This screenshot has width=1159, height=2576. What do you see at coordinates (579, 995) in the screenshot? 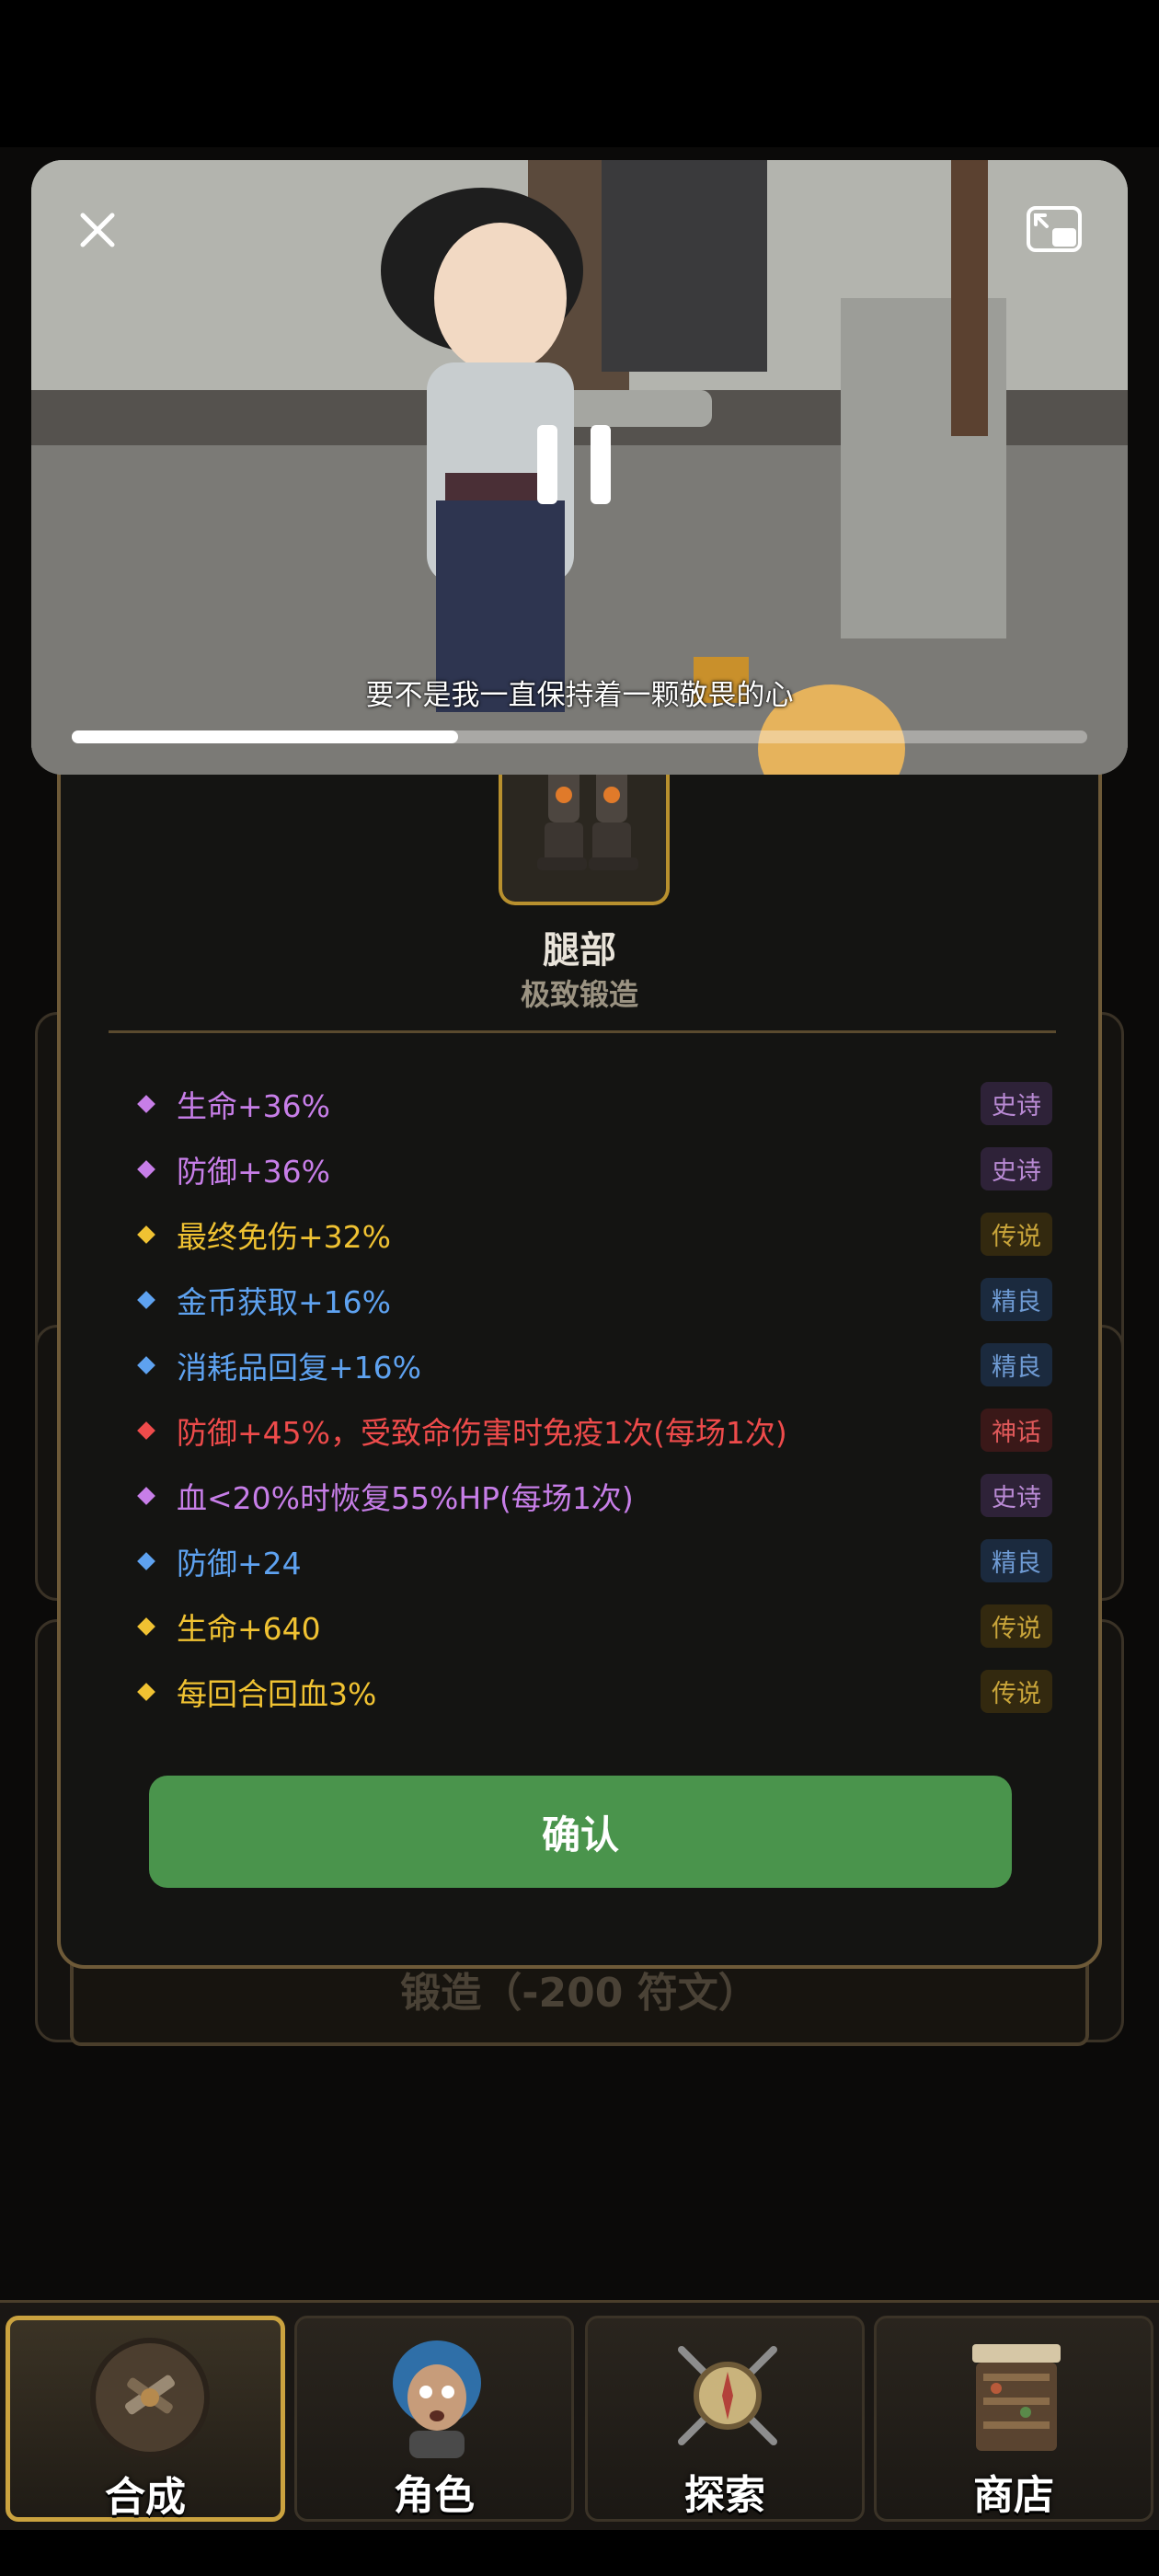
I see `item-forge-level: 极致锻造` at bounding box center [579, 995].